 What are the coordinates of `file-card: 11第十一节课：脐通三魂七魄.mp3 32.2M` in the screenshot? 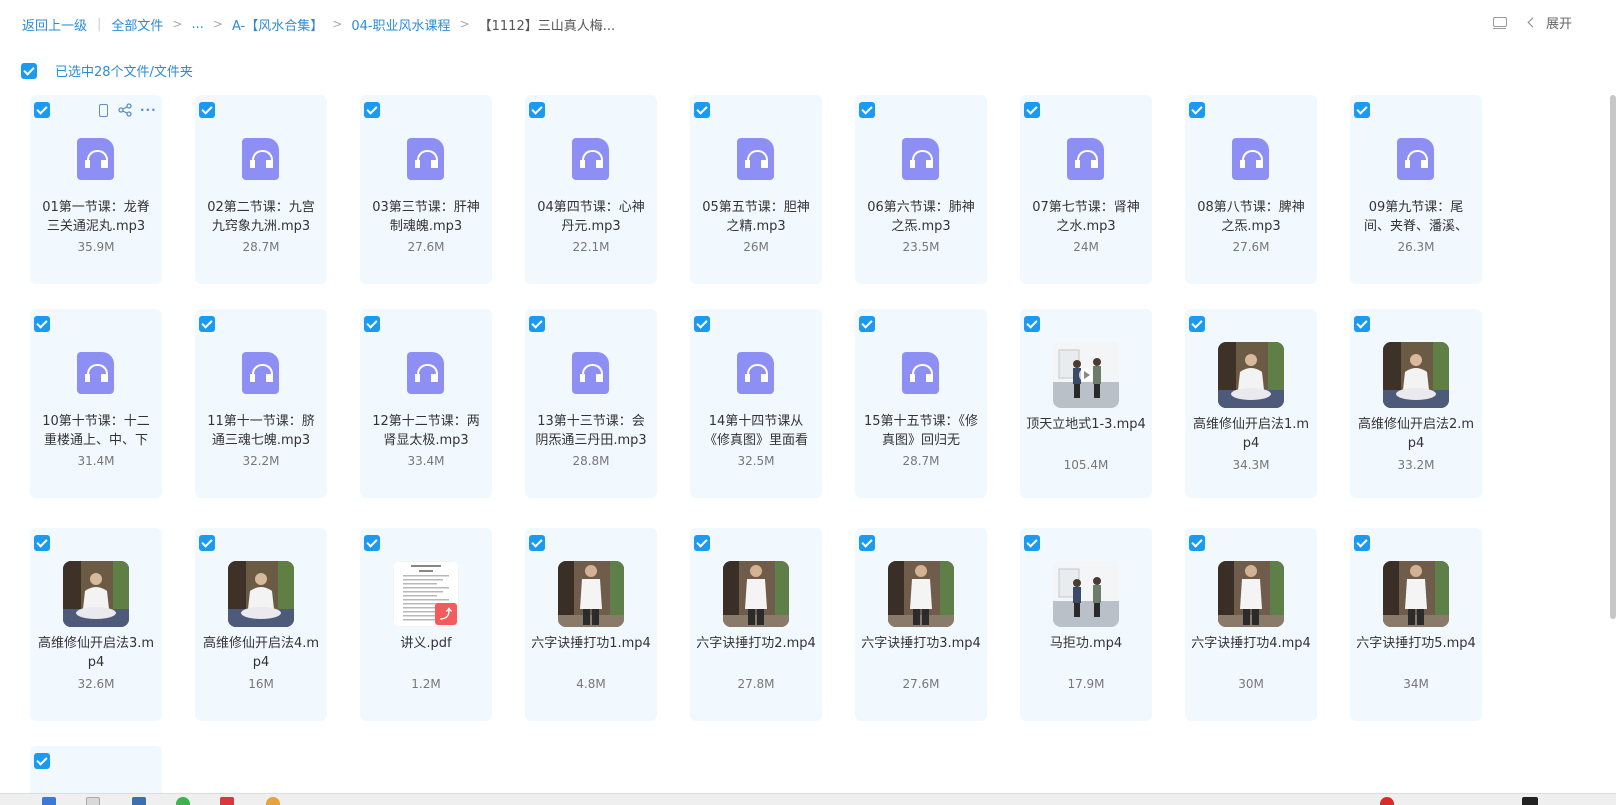 It's located at (261, 403).